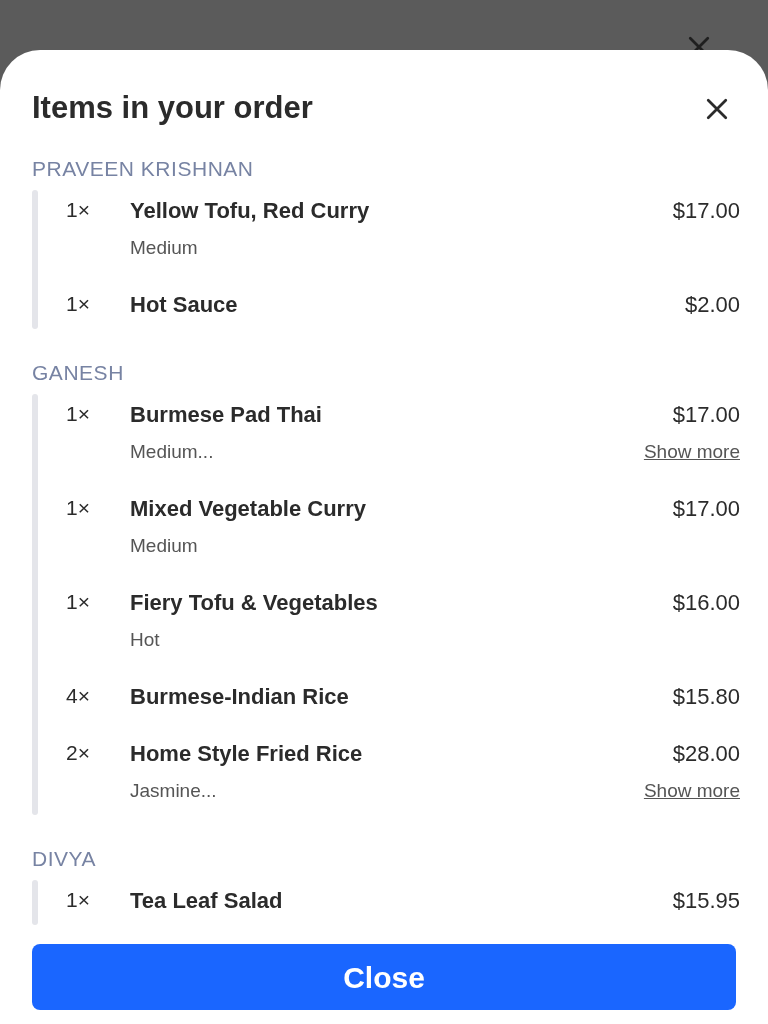  Describe the element at coordinates (712, 304) in the screenshot. I see `item-price: $2.00` at that location.